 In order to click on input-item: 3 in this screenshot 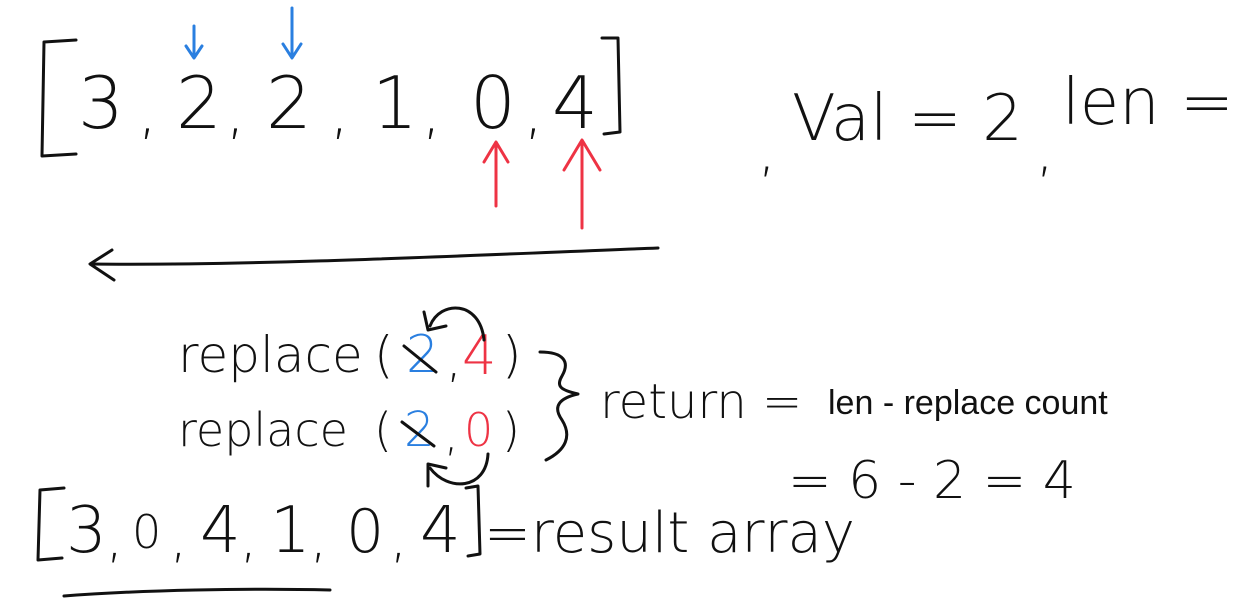, I will do `click(101, 103)`.